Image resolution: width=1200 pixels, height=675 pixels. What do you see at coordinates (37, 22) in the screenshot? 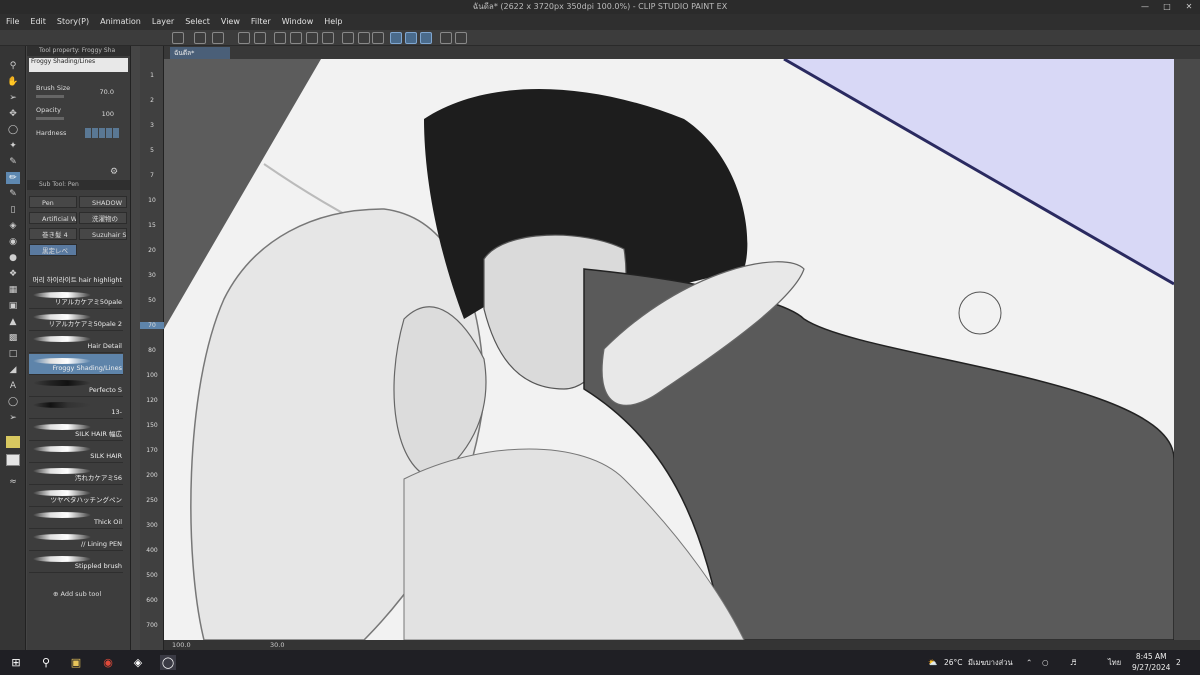
I see `menu-edit: Edit` at bounding box center [37, 22].